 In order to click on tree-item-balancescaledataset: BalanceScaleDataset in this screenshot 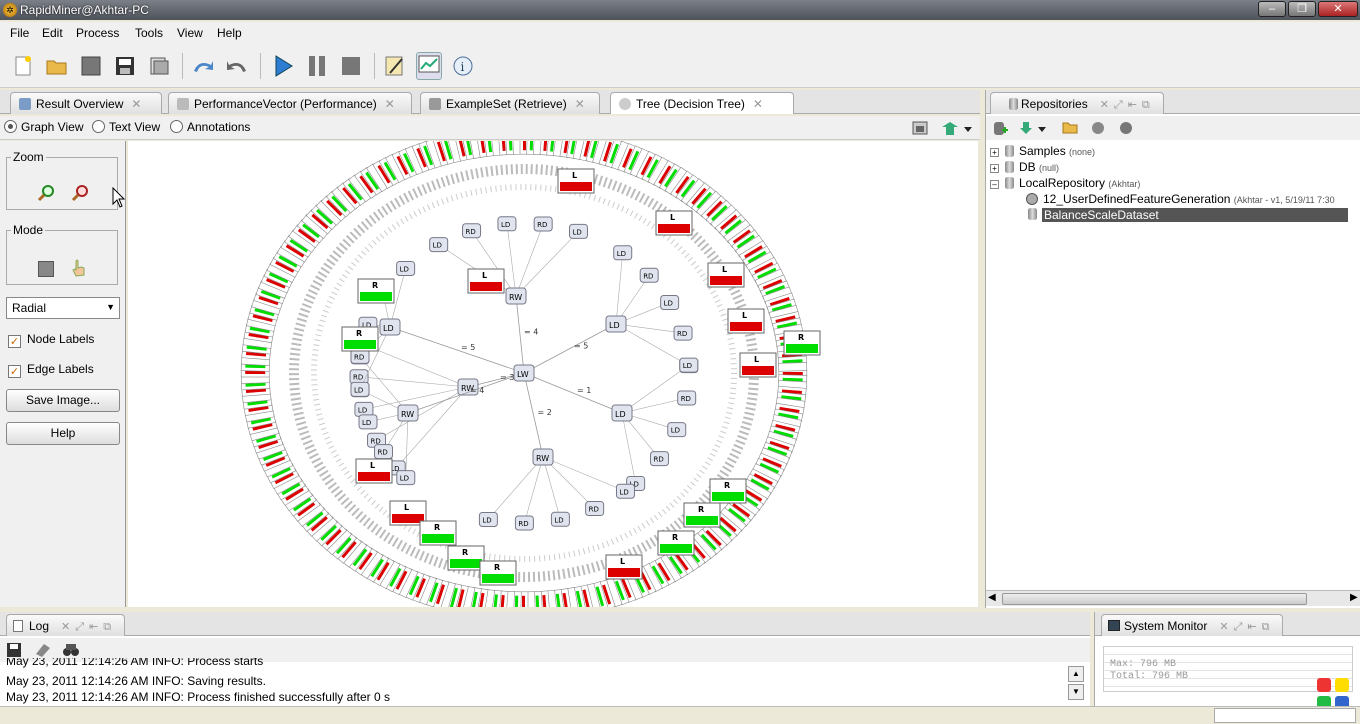, I will do `click(1195, 215)`.